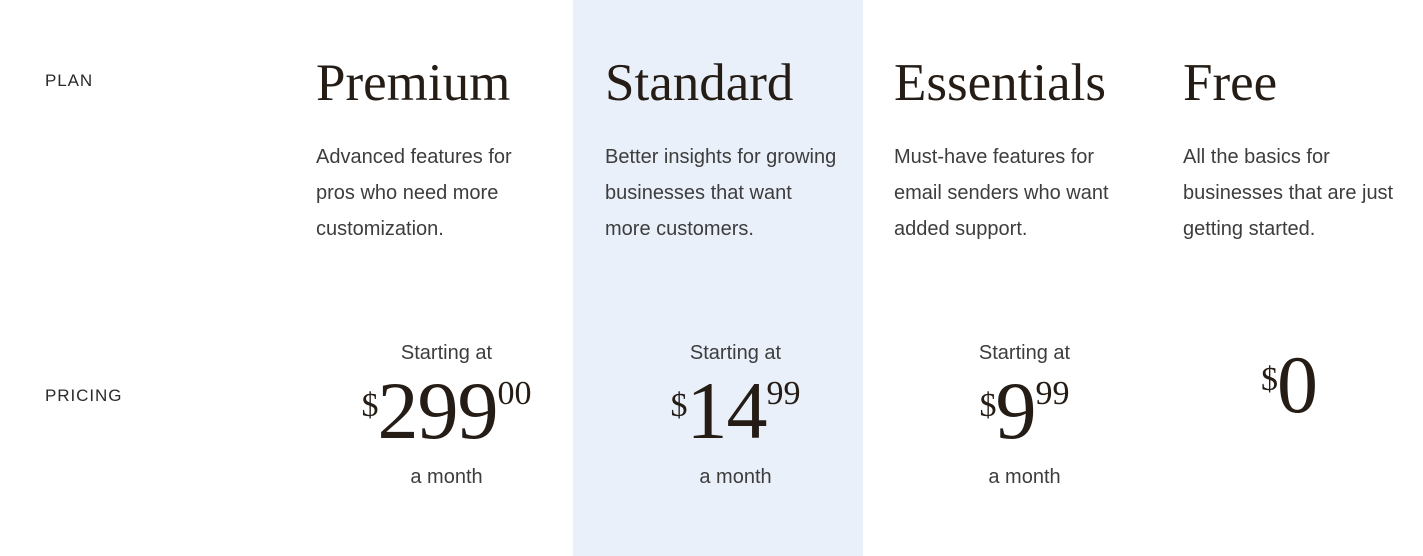 The image size is (1423, 556). What do you see at coordinates (1052, 393) in the screenshot?
I see `price-cents-essentials: 99` at bounding box center [1052, 393].